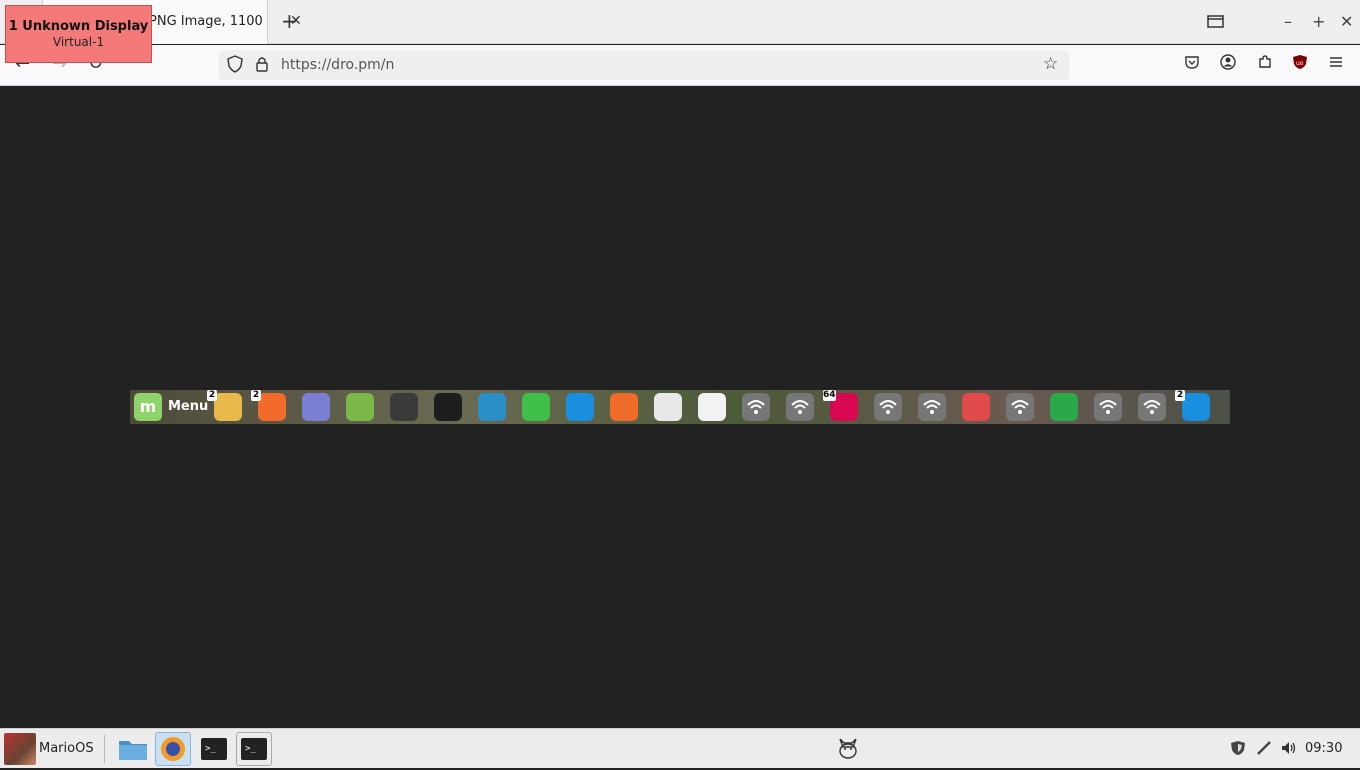 The height and width of the screenshot is (770, 1360). What do you see at coordinates (840, 405) in the screenshot?
I see `dock-item-debian-icon: 64` at bounding box center [840, 405].